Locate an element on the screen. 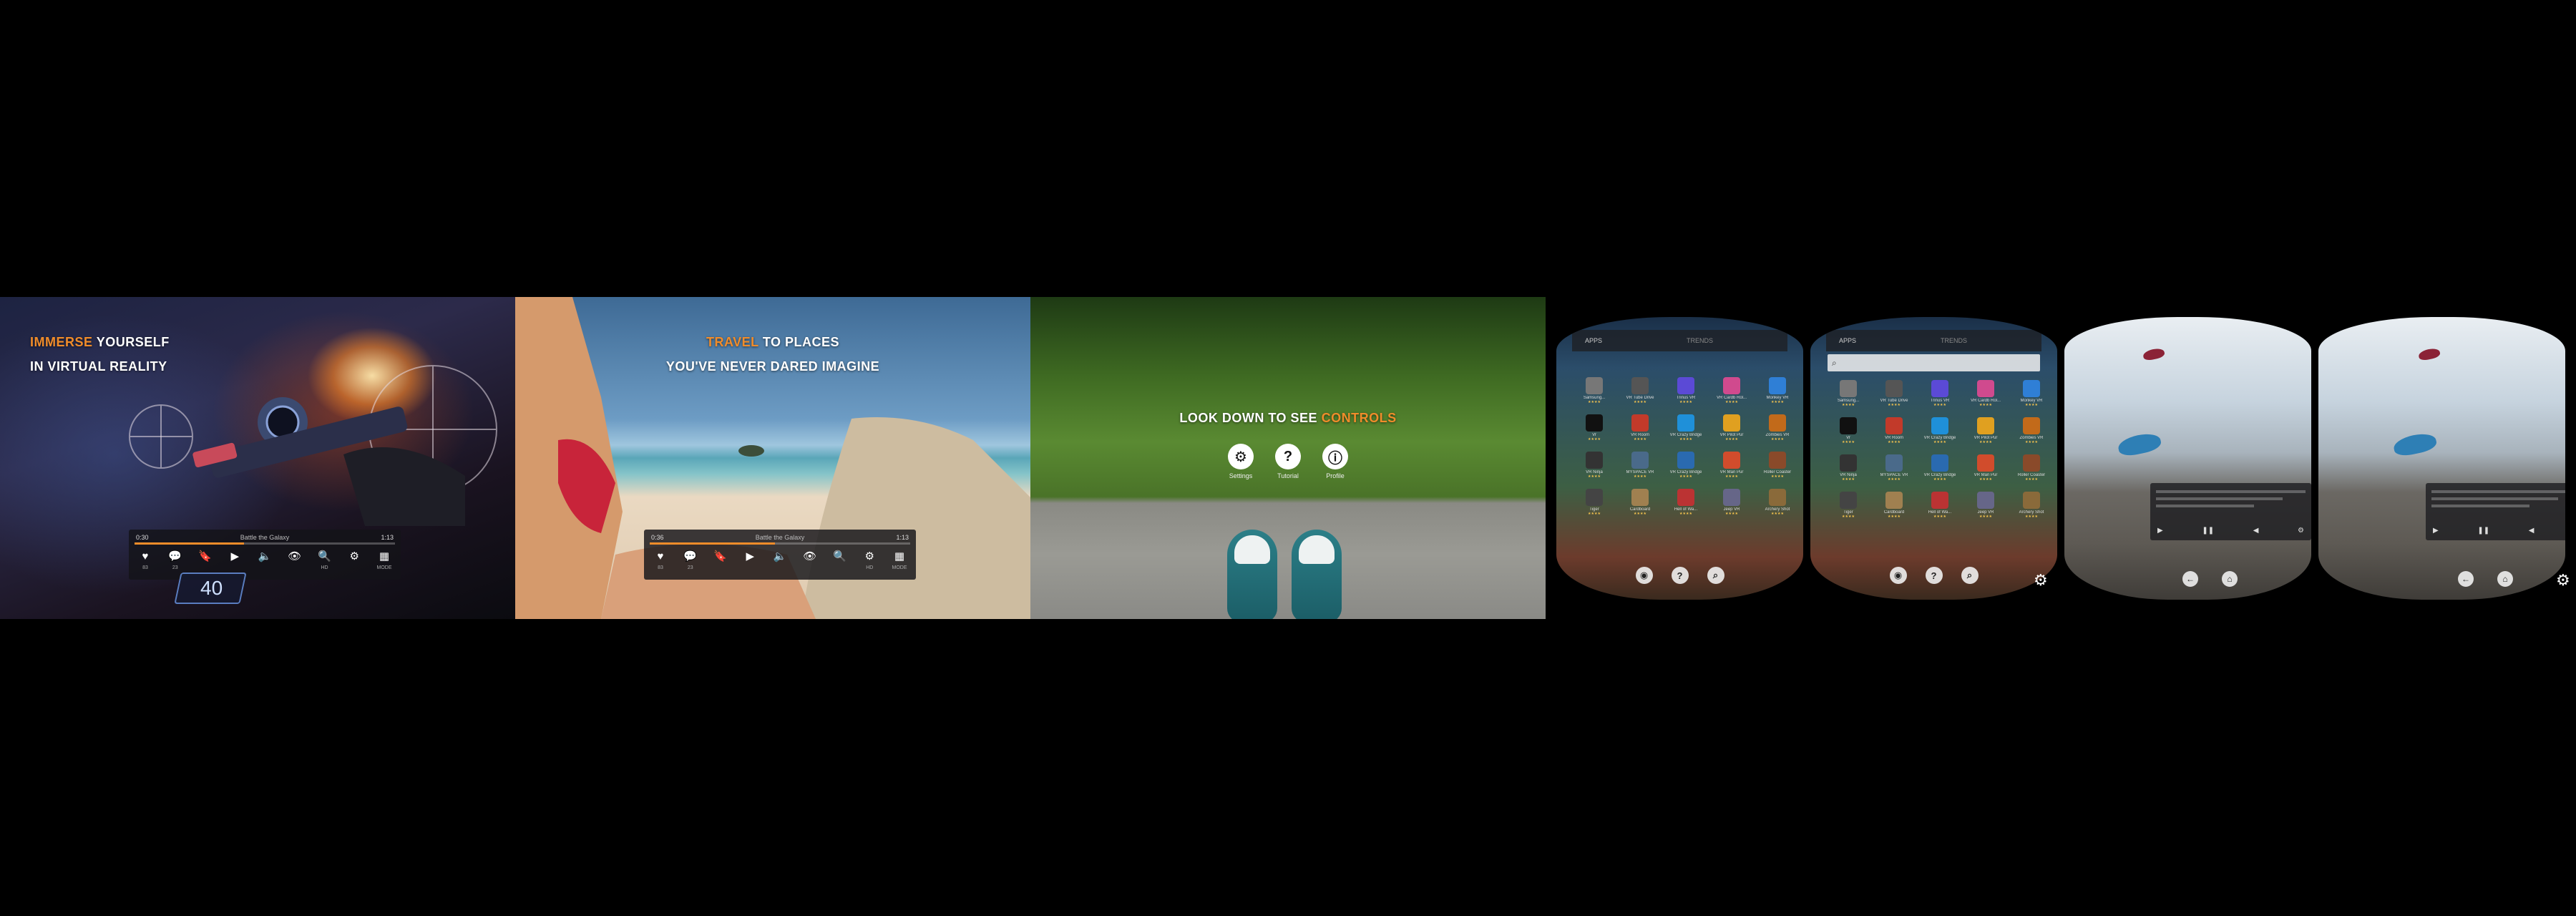 The width and height of the screenshot is (2576, 916). settings-button: ⚙ is located at coordinates (354, 562).